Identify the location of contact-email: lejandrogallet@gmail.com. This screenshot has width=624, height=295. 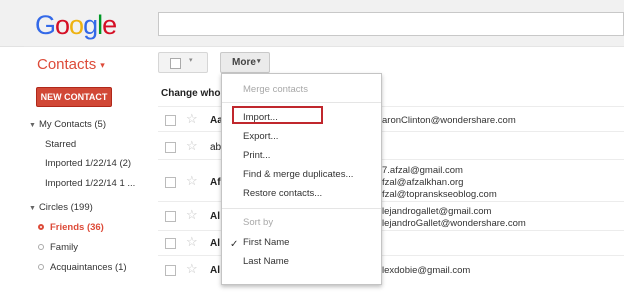
(437, 211).